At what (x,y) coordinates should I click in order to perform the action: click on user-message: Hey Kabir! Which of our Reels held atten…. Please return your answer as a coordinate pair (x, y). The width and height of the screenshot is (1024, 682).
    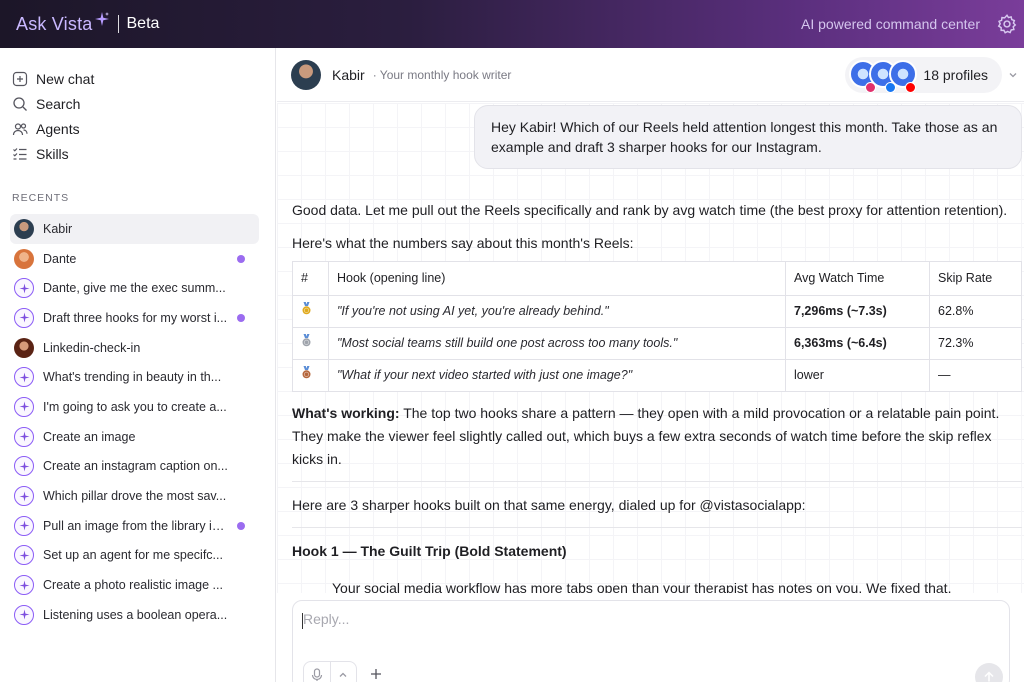
    Looking at the image, I should click on (748, 137).